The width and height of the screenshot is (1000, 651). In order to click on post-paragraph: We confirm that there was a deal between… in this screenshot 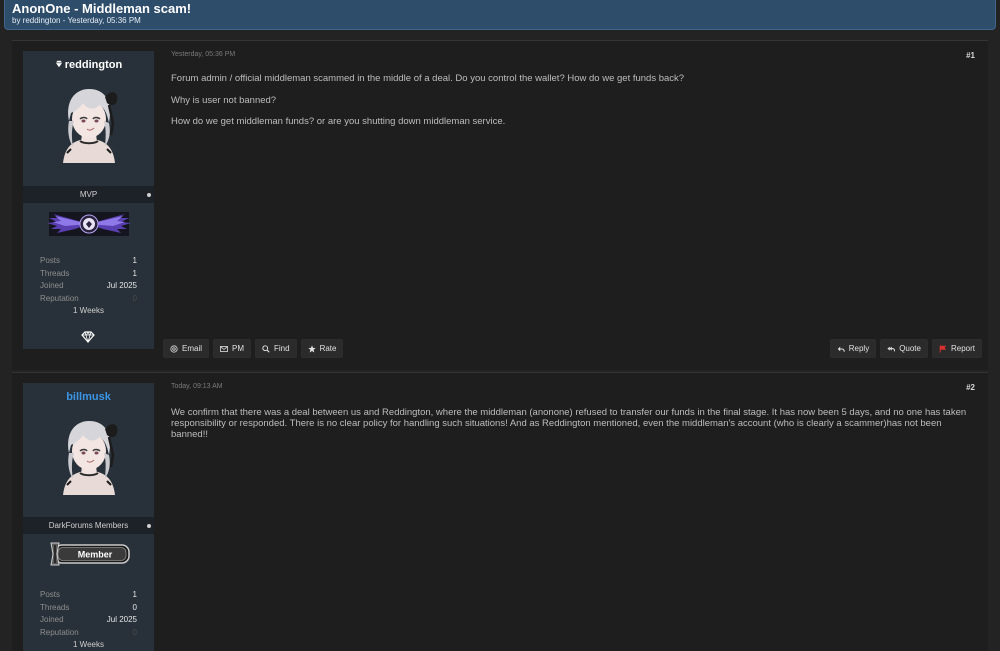, I will do `click(569, 423)`.